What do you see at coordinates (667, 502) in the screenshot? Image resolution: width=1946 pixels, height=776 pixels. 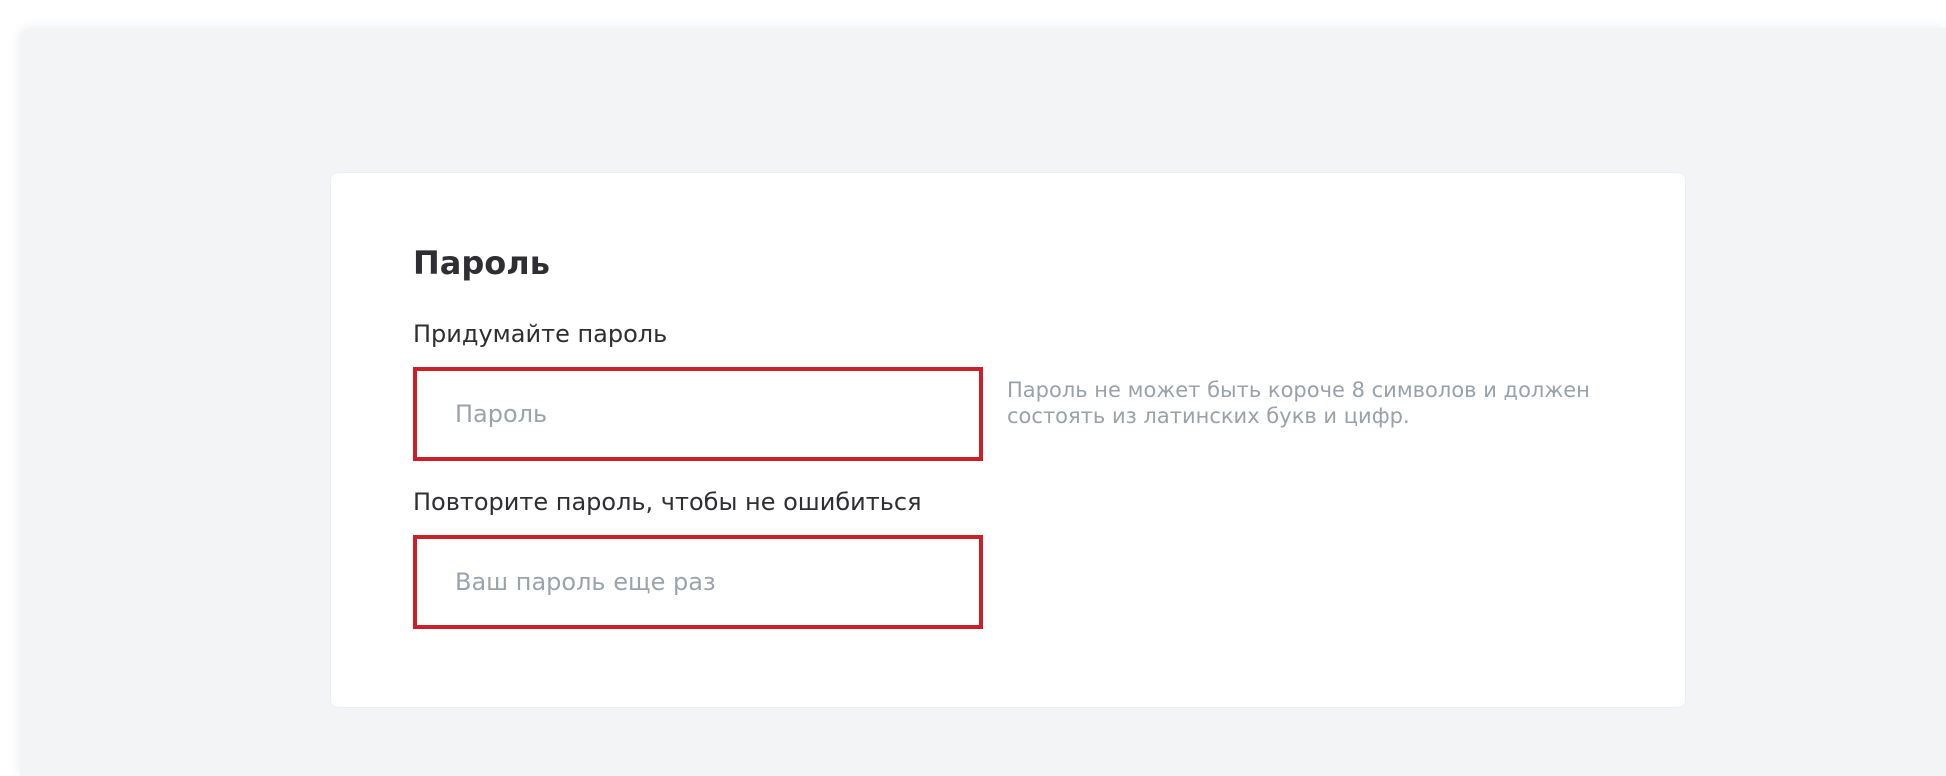 I see `confirm-password-label: Повторите пароль, чтобы не ошибиться` at bounding box center [667, 502].